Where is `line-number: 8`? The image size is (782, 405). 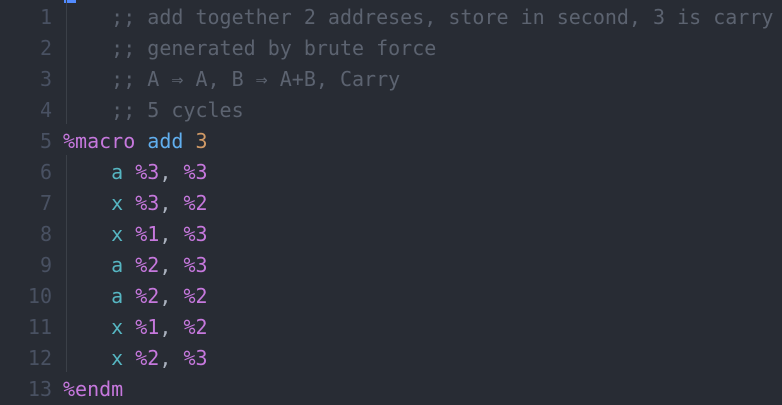
line-number: 8 is located at coordinates (45, 234).